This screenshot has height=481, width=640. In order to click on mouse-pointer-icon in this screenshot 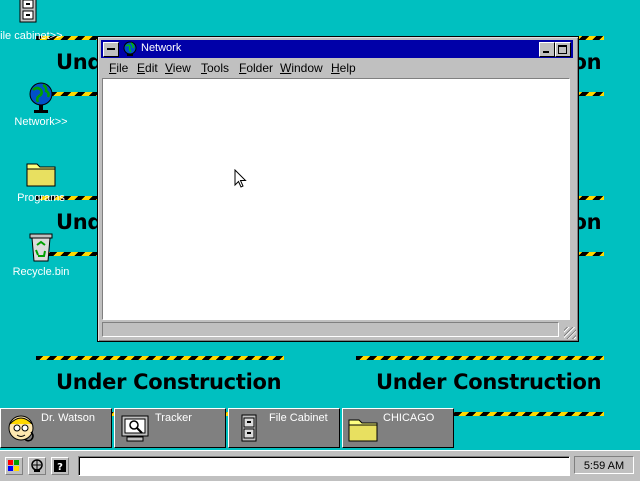, I will do `click(241, 178)`.